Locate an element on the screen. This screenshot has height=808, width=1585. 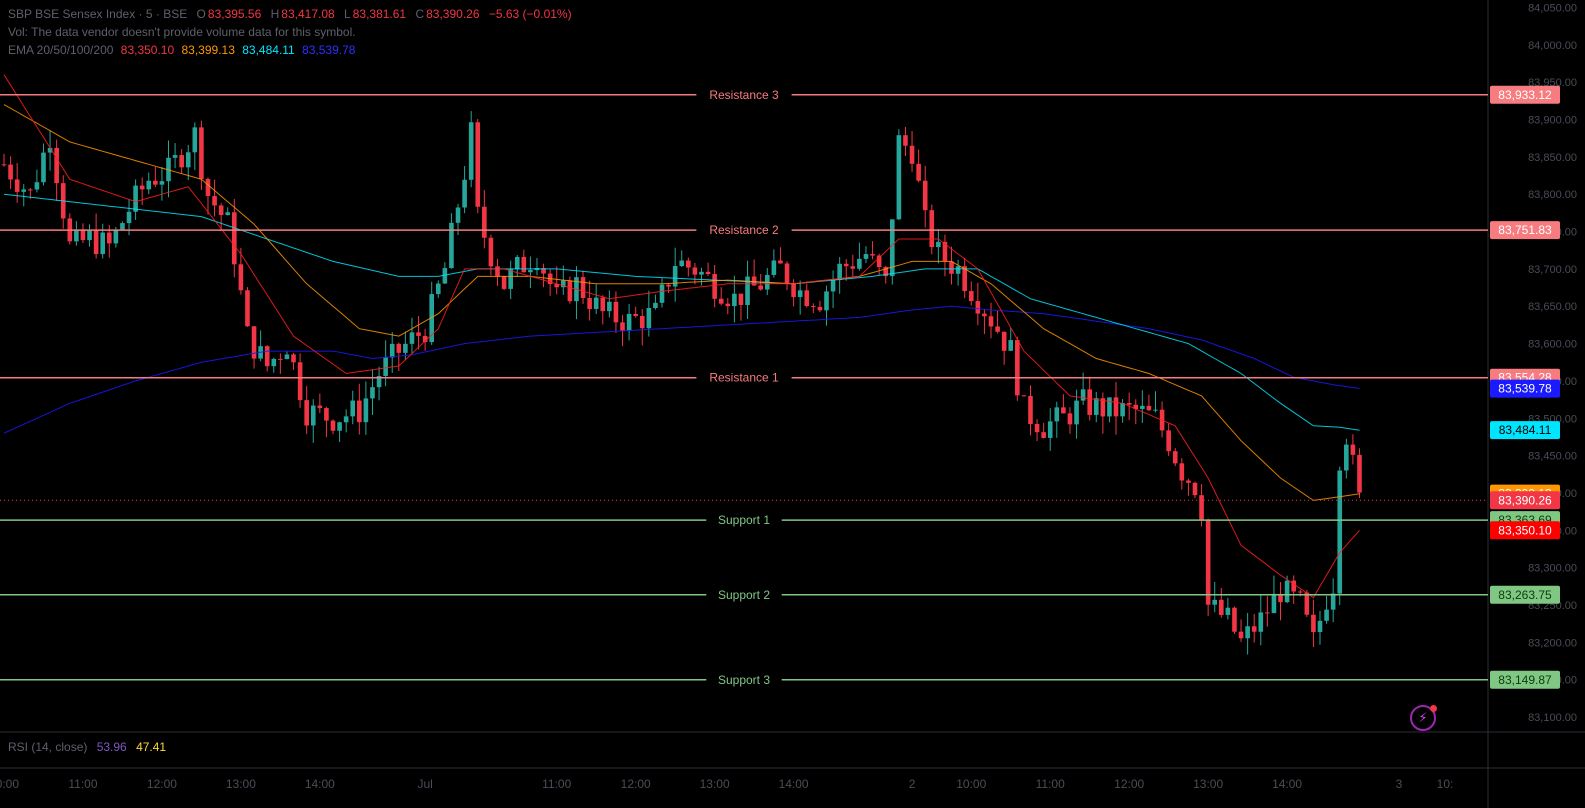
x-tick-label: 14:00 is located at coordinates (320, 784).